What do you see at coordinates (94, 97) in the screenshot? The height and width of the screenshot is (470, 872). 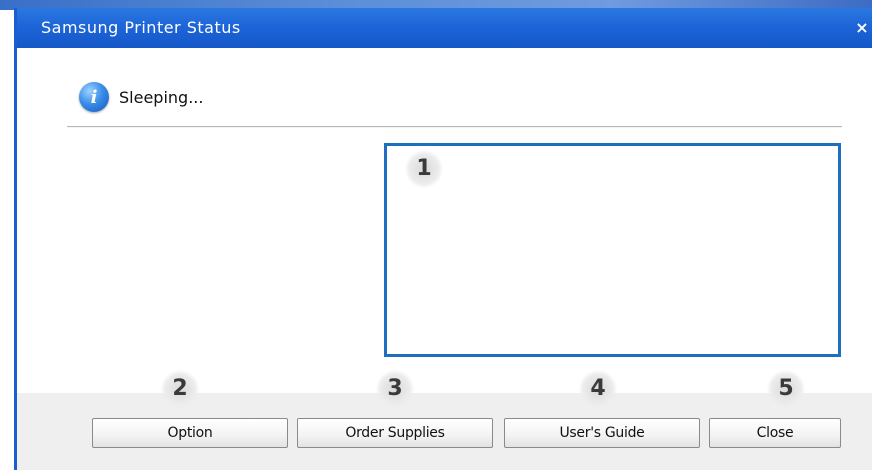 I see `info-icon: i` at bounding box center [94, 97].